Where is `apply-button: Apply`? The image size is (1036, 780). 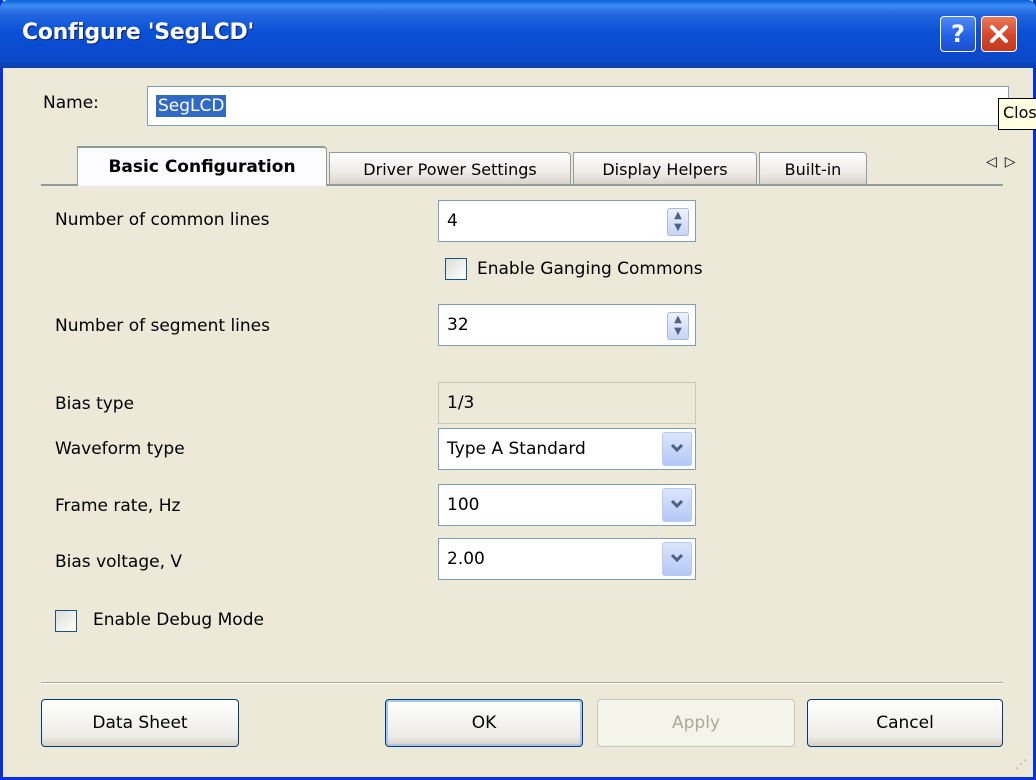
apply-button: Apply is located at coordinates (696, 723).